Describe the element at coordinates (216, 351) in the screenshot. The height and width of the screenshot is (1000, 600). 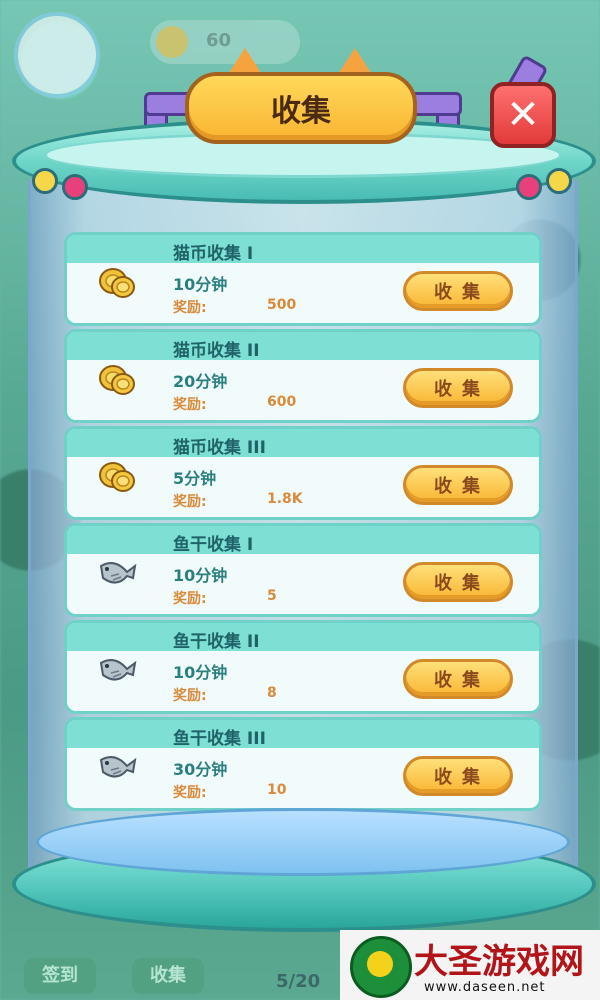
I see `task-title: 猫币收集 II` at that location.